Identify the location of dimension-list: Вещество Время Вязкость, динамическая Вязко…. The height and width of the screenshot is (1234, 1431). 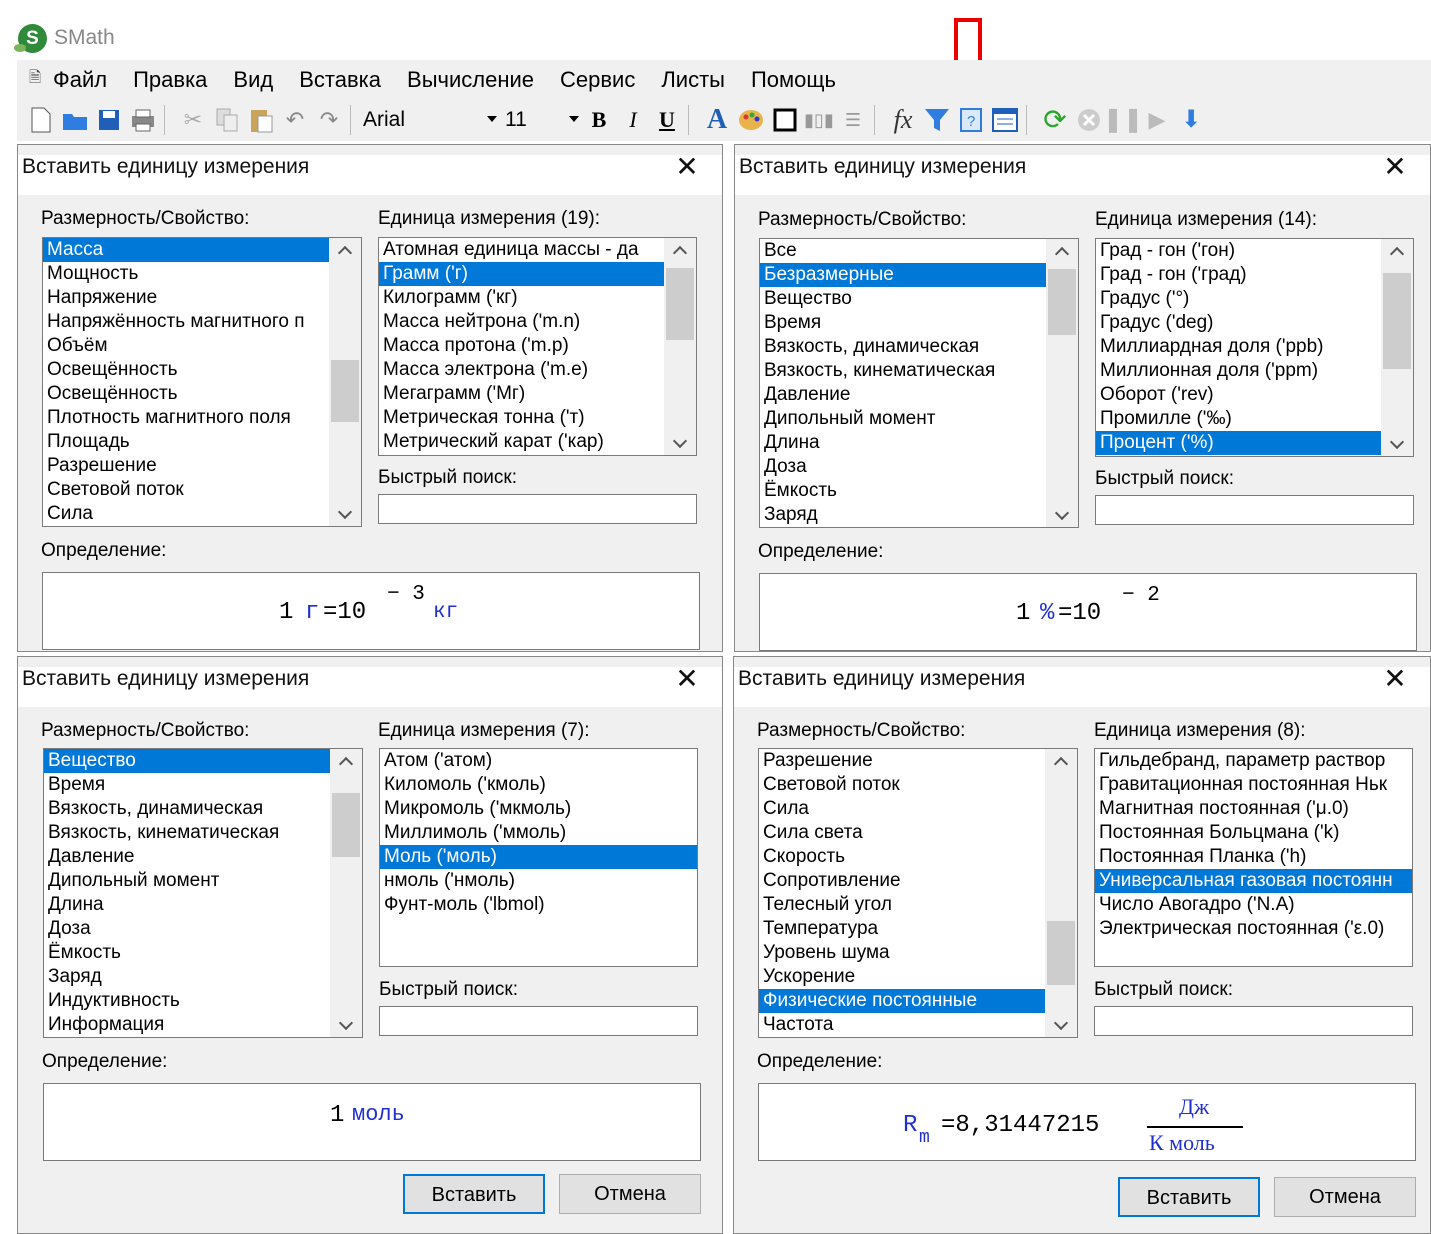
(203, 893).